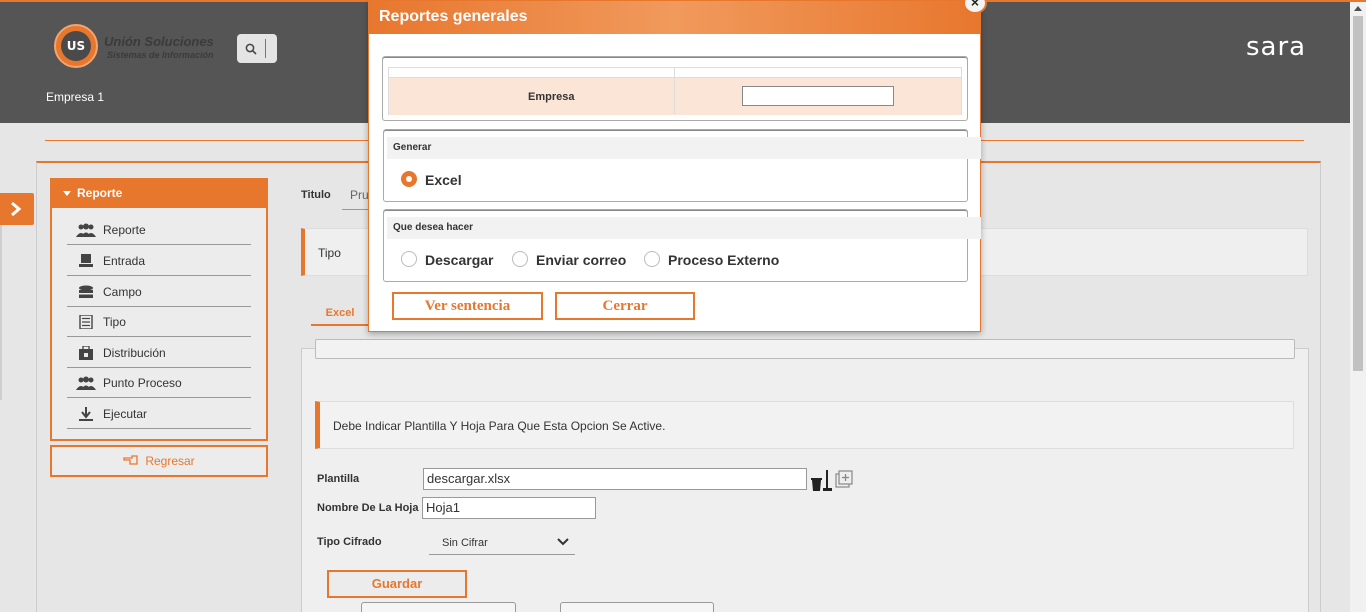 The width and height of the screenshot is (1366, 612). I want to click on dialog-title: Reportes generales, so click(453, 16).